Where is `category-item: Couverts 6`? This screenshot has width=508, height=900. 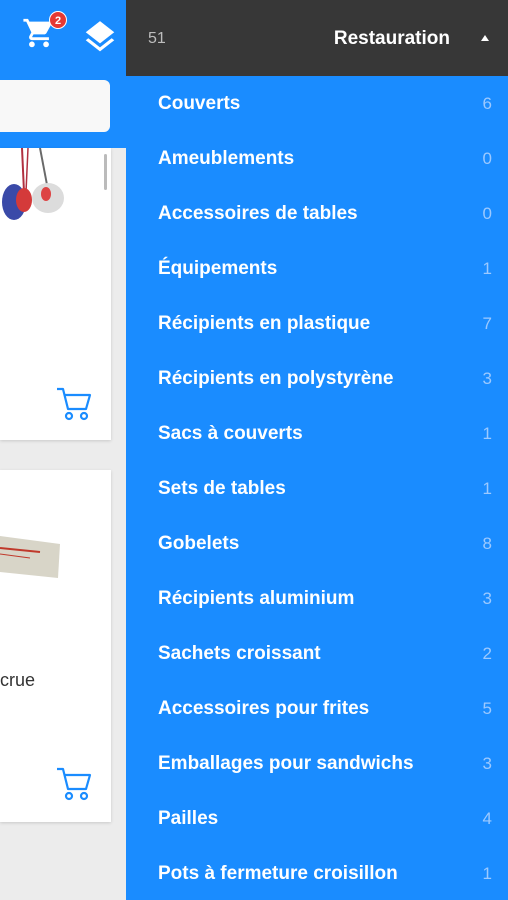
category-item: Couverts 6 is located at coordinates (317, 103).